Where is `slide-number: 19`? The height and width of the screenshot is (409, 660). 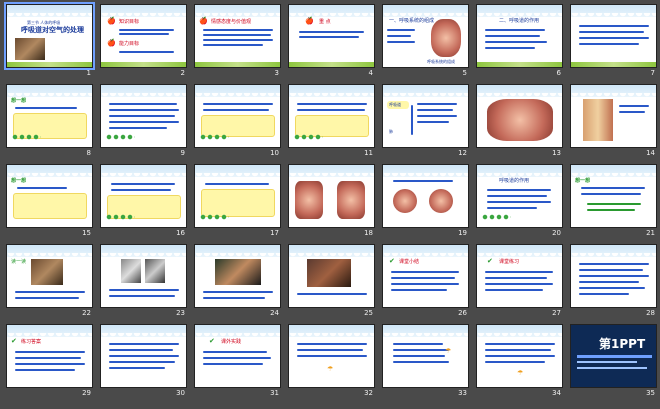
slide-number: 19 is located at coordinates (462, 233).